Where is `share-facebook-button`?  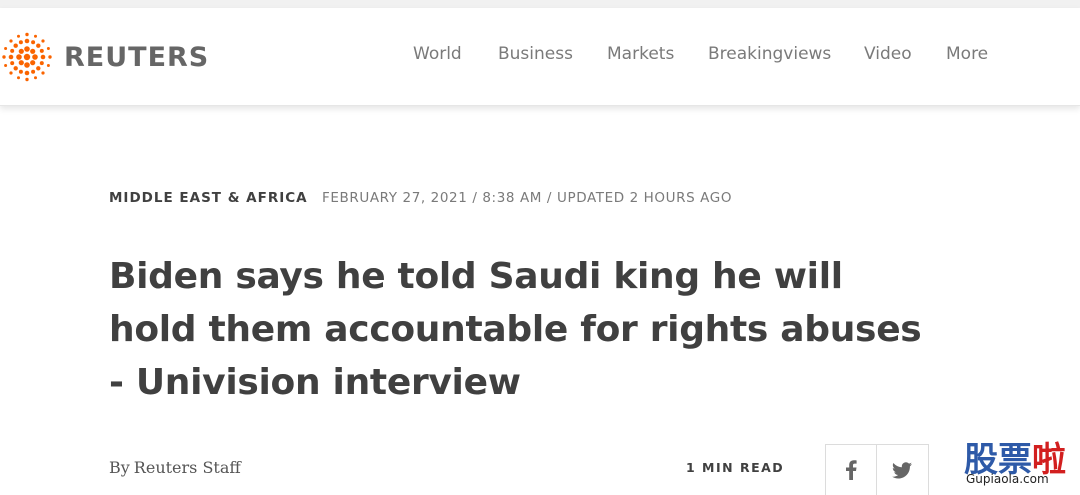
share-facebook-button is located at coordinates (851, 470).